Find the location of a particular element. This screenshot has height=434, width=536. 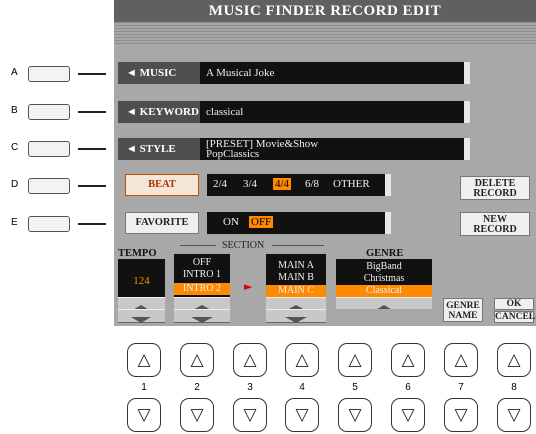

music-label: ◄ MUSIC is located at coordinates (159, 73).